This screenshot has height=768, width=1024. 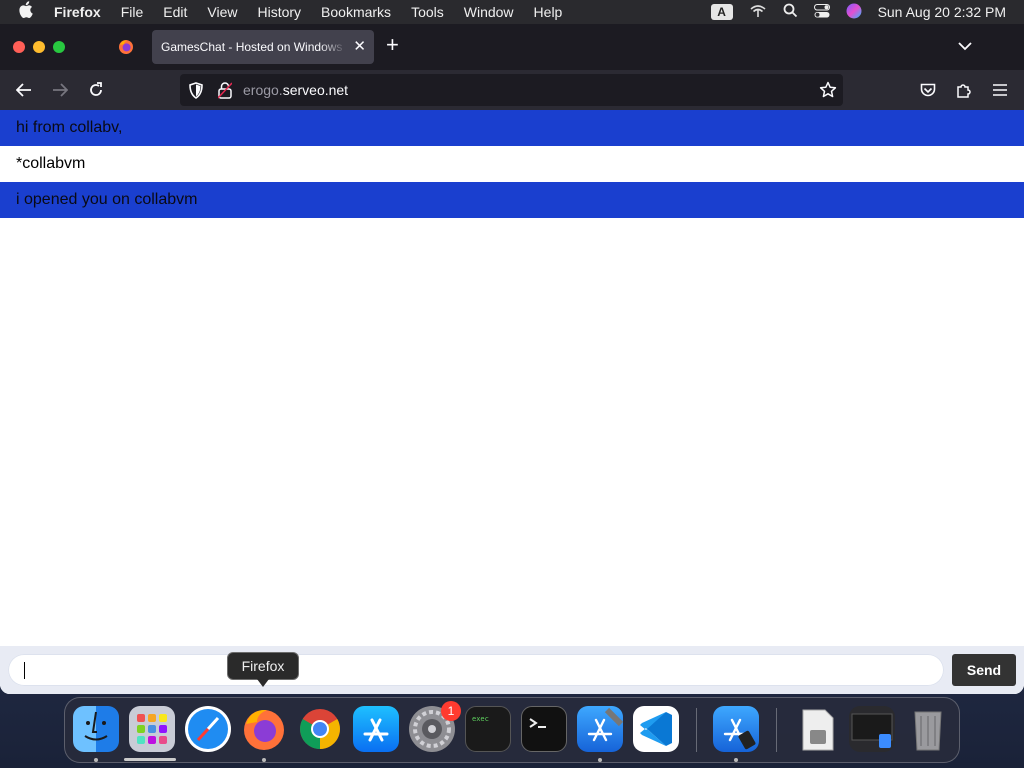 What do you see at coordinates (984, 670) in the screenshot?
I see `send-button: Send` at bounding box center [984, 670].